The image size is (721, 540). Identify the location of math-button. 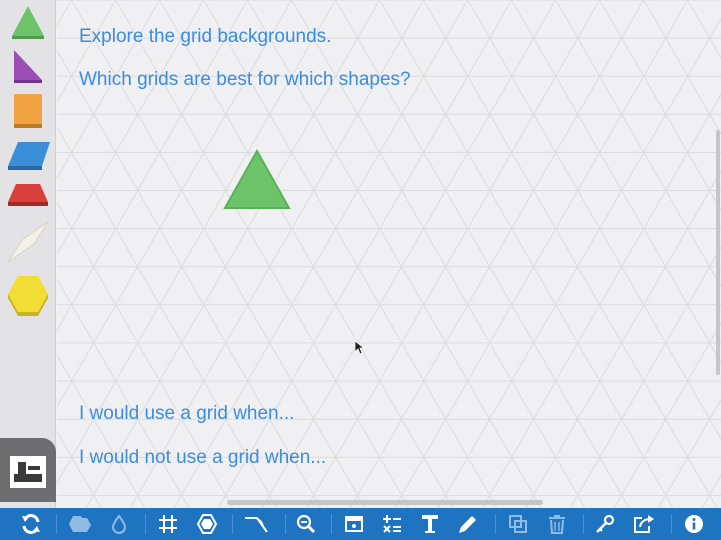
(392, 524).